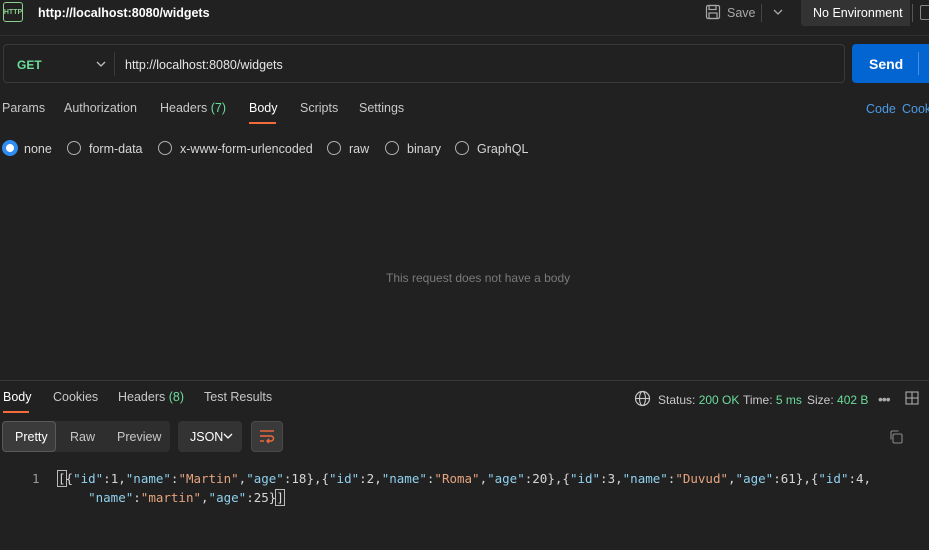 This screenshot has height=550, width=929. I want to click on radio-graphql-label: GraphQL, so click(502, 149).